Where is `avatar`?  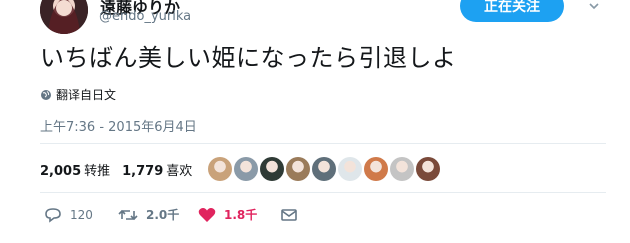 avatar is located at coordinates (64, 17).